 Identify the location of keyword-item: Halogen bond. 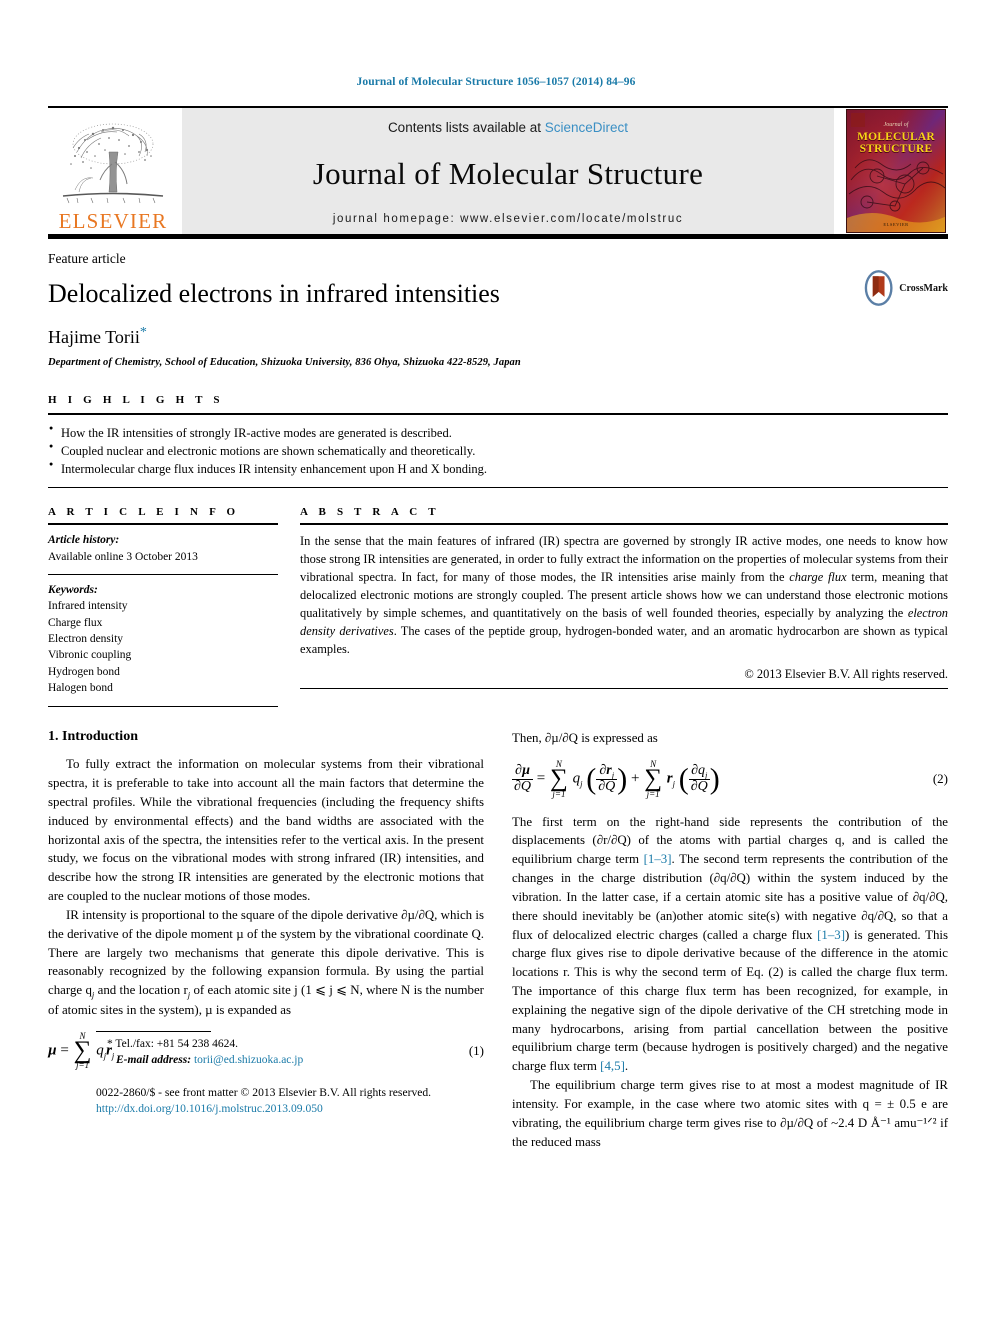
(80, 687).